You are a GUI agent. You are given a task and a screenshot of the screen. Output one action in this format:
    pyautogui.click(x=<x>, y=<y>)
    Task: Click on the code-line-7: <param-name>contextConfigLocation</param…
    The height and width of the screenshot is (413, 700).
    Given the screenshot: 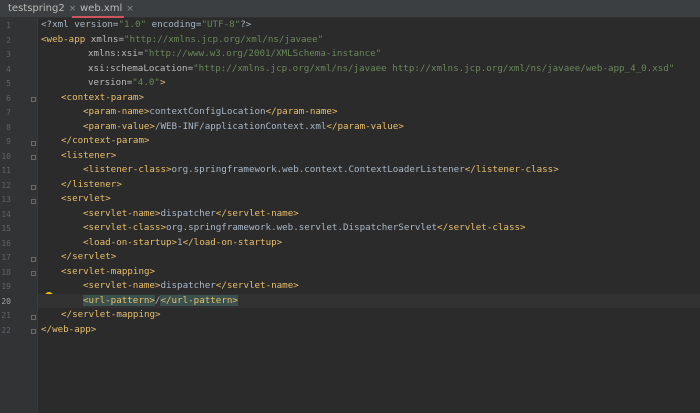 What is the action you would take?
    pyautogui.click(x=369, y=112)
    